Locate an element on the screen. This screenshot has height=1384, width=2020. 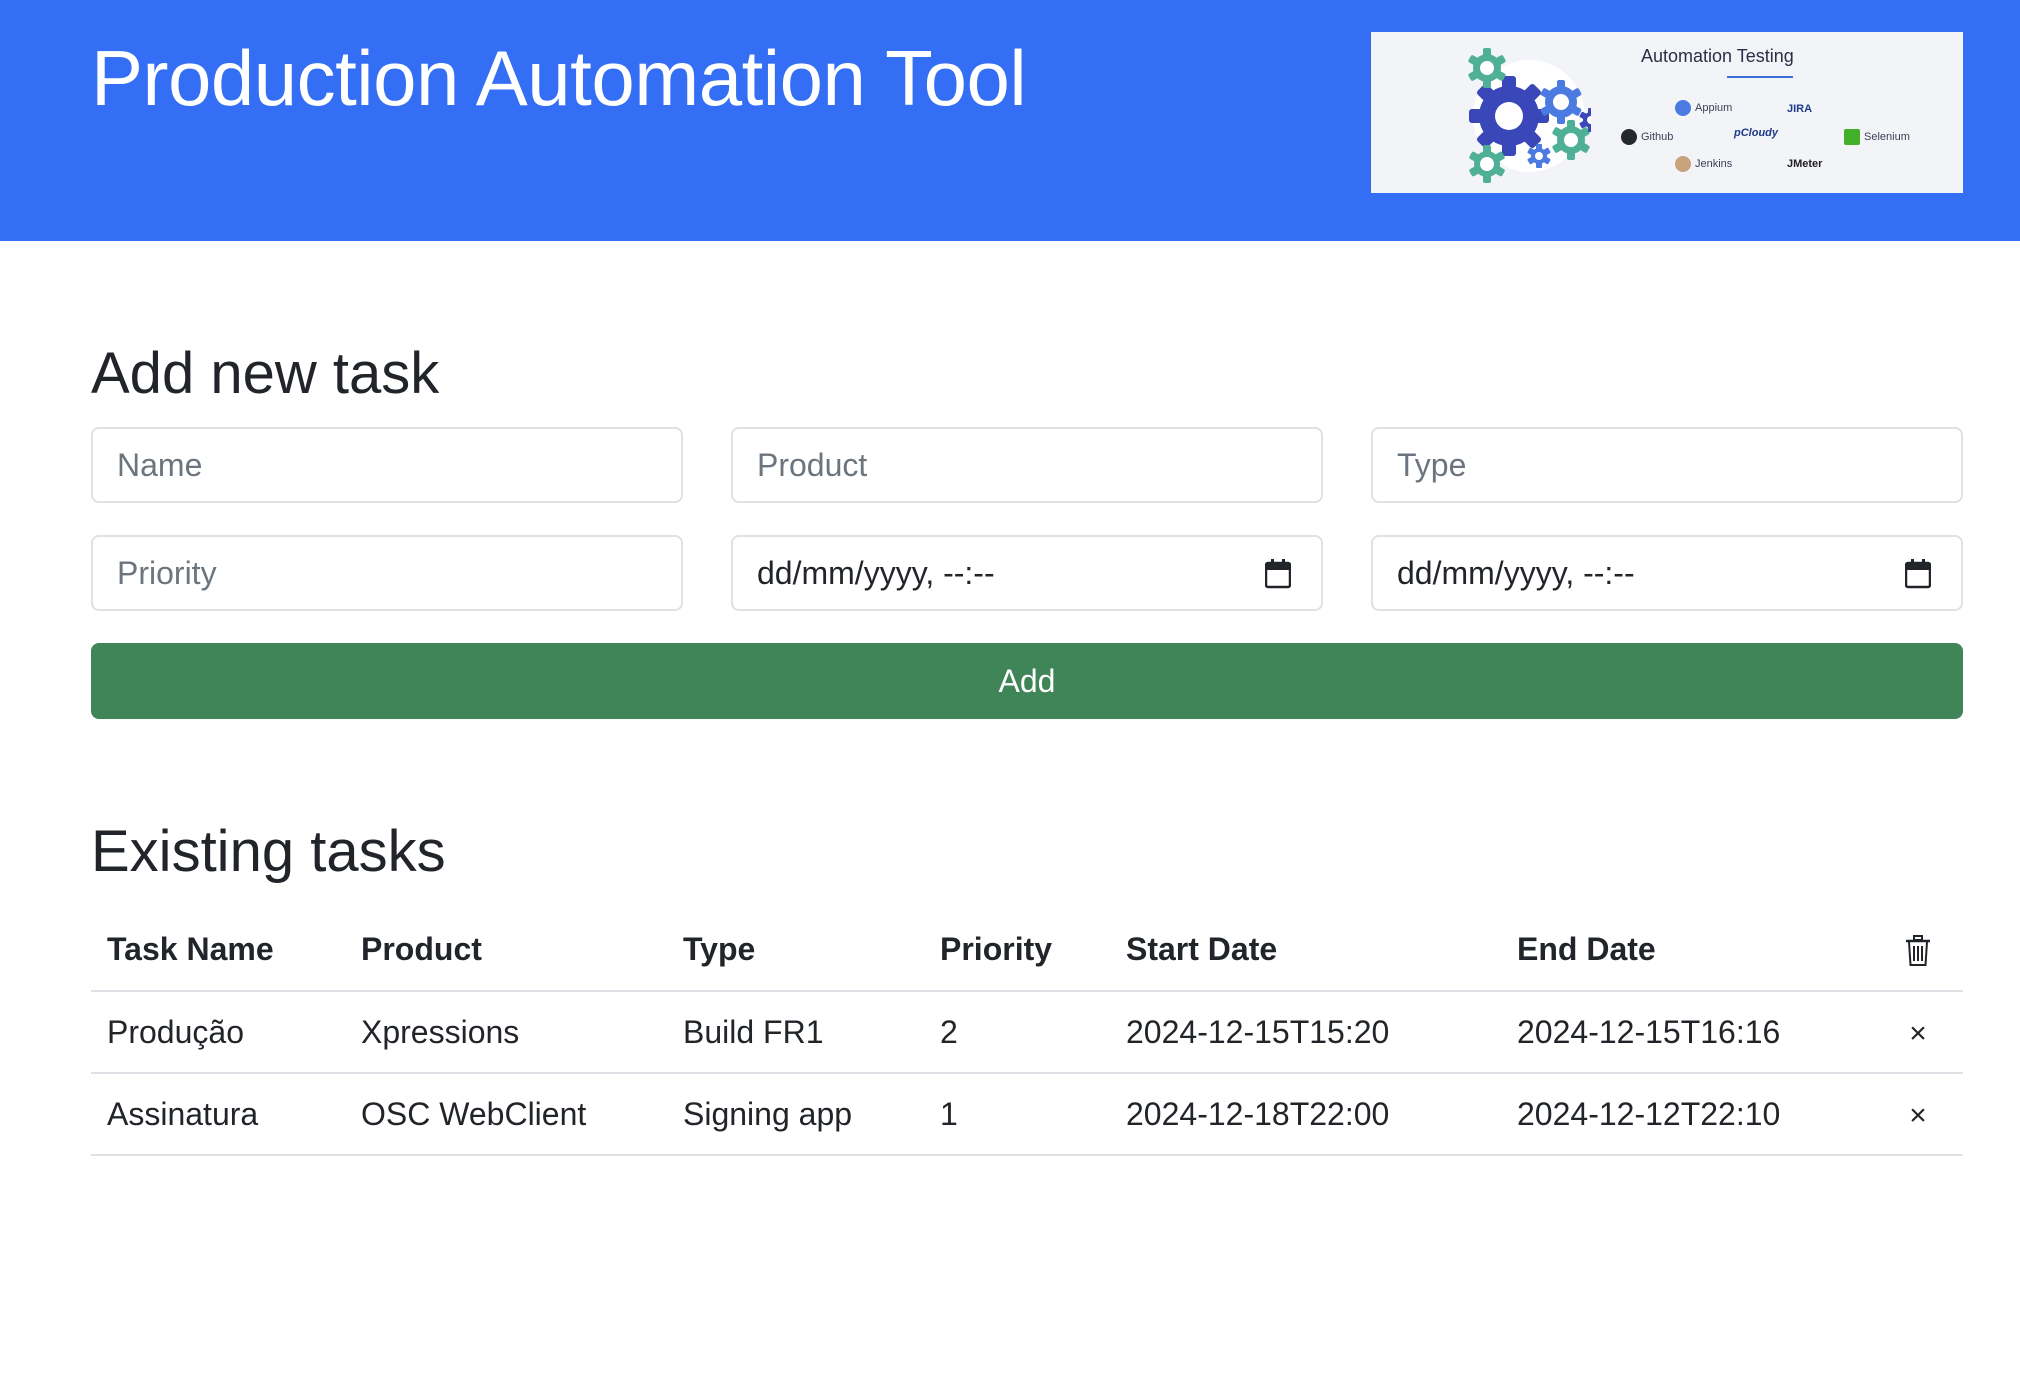
gears-illustration is located at coordinates (1529, 115).